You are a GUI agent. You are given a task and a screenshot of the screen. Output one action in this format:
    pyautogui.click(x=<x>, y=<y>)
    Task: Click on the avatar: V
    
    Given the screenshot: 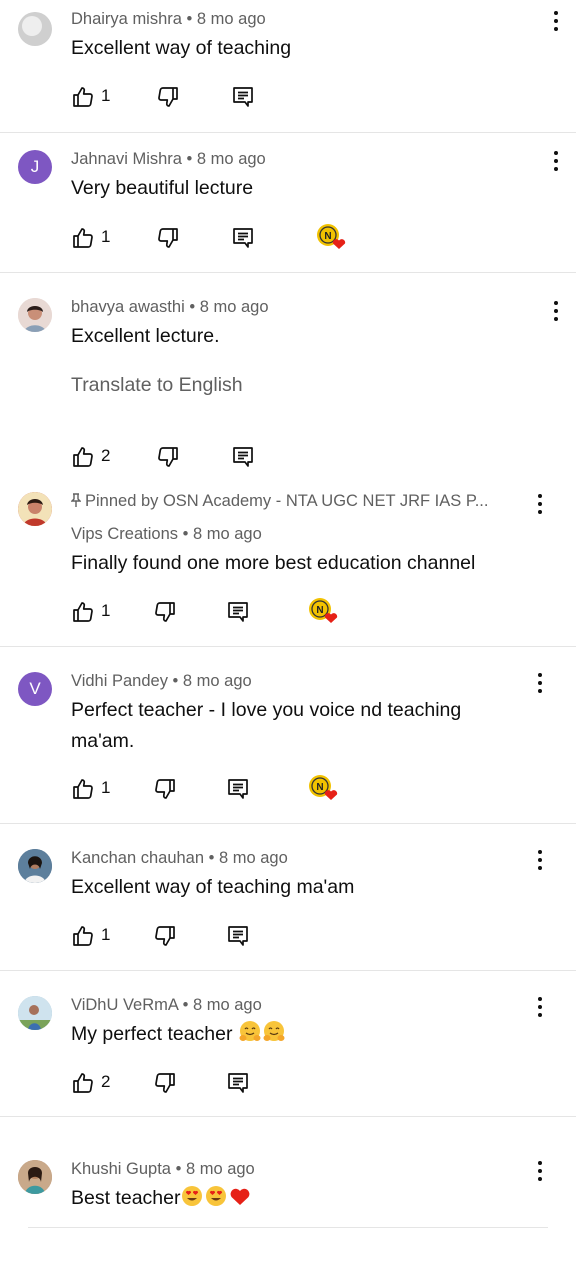 What is the action you would take?
    pyautogui.click(x=35, y=689)
    